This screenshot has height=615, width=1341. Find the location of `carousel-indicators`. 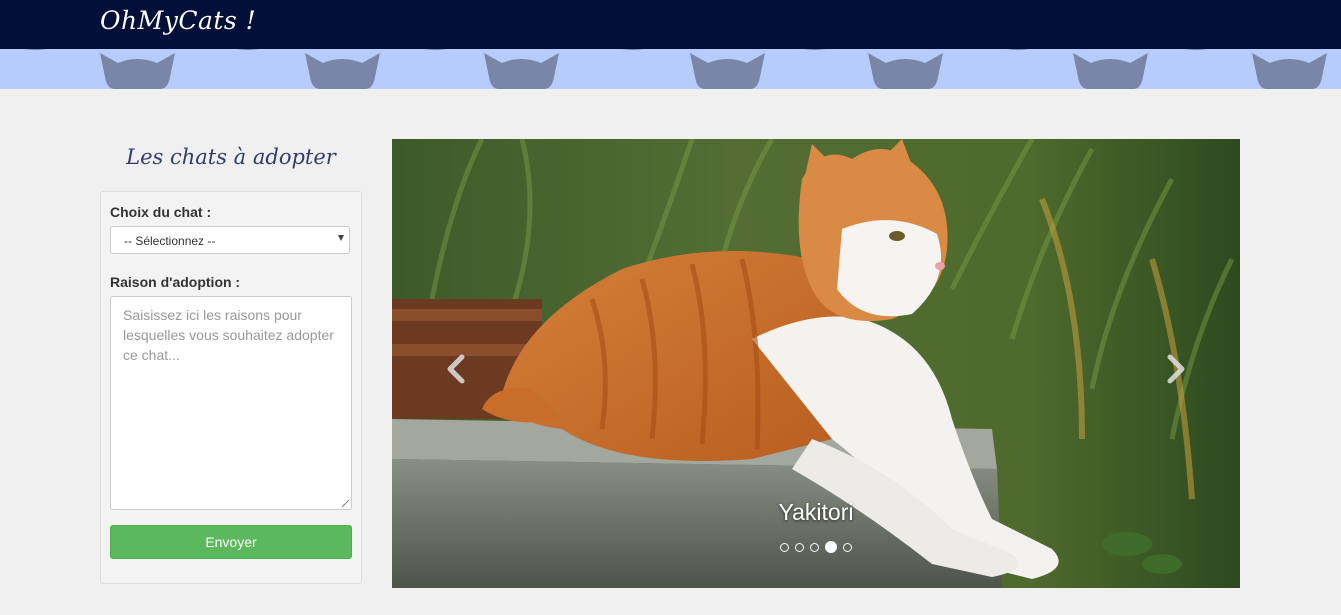

carousel-indicators is located at coordinates (816, 547).